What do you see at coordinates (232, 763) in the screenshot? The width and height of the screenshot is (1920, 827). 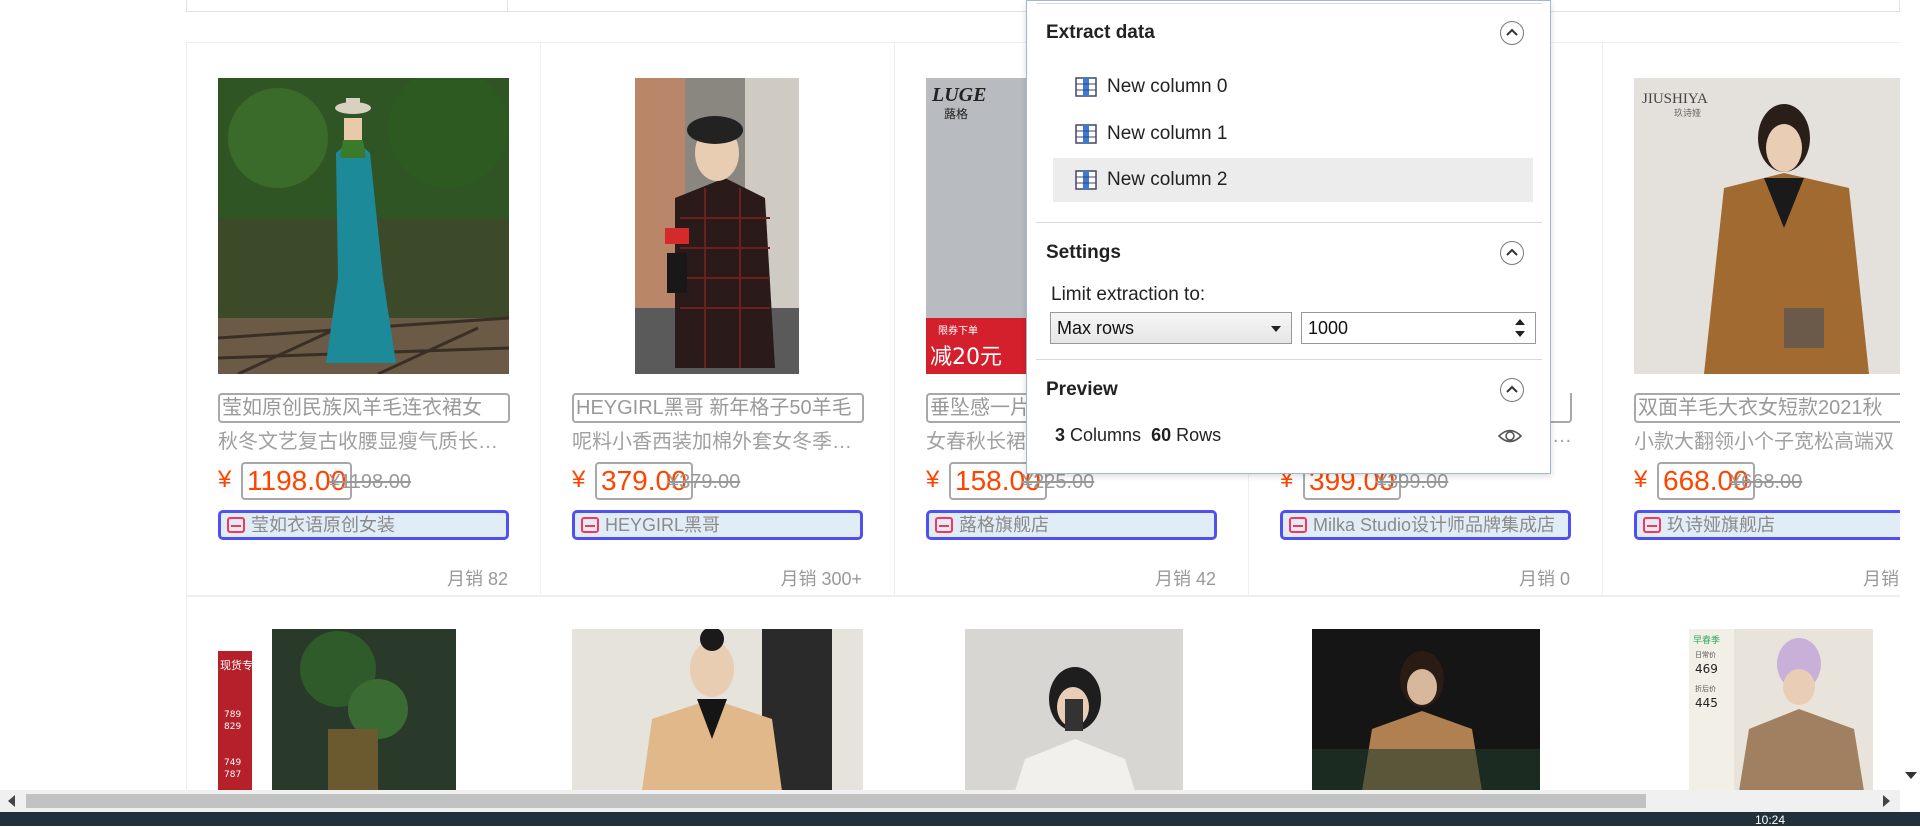 I see `thumb-label: 749` at bounding box center [232, 763].